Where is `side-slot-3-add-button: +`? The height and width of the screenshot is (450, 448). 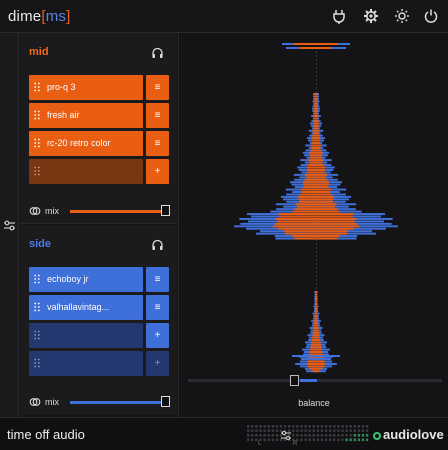
side-slot-3-add-button: + is located at coordinates (157, 335).